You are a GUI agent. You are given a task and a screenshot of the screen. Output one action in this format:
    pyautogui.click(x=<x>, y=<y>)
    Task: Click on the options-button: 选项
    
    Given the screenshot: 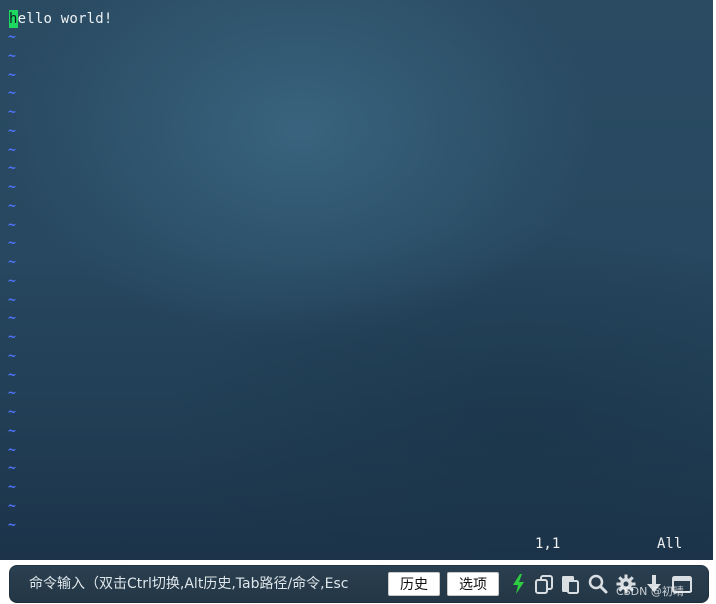 What is the action you would take?
    pyautogui.click(x=473, y=584)
    